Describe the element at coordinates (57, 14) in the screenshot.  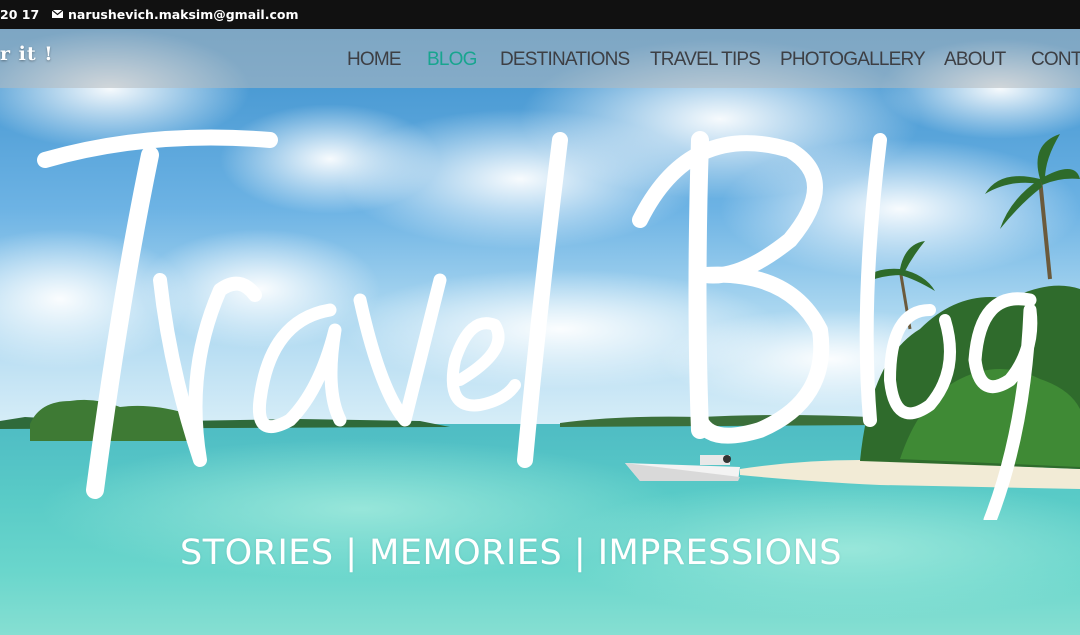
I see `envelope-icon` at that location.